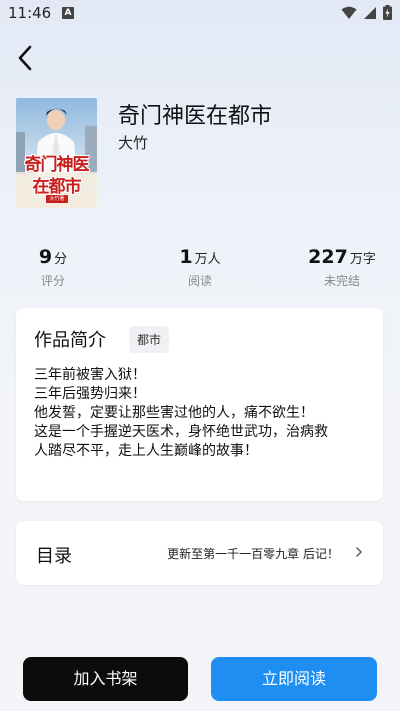 The image size is (400, 711). I want to click on book-cover: 奇门神医 在都市 大竹著, so click(56, 153).